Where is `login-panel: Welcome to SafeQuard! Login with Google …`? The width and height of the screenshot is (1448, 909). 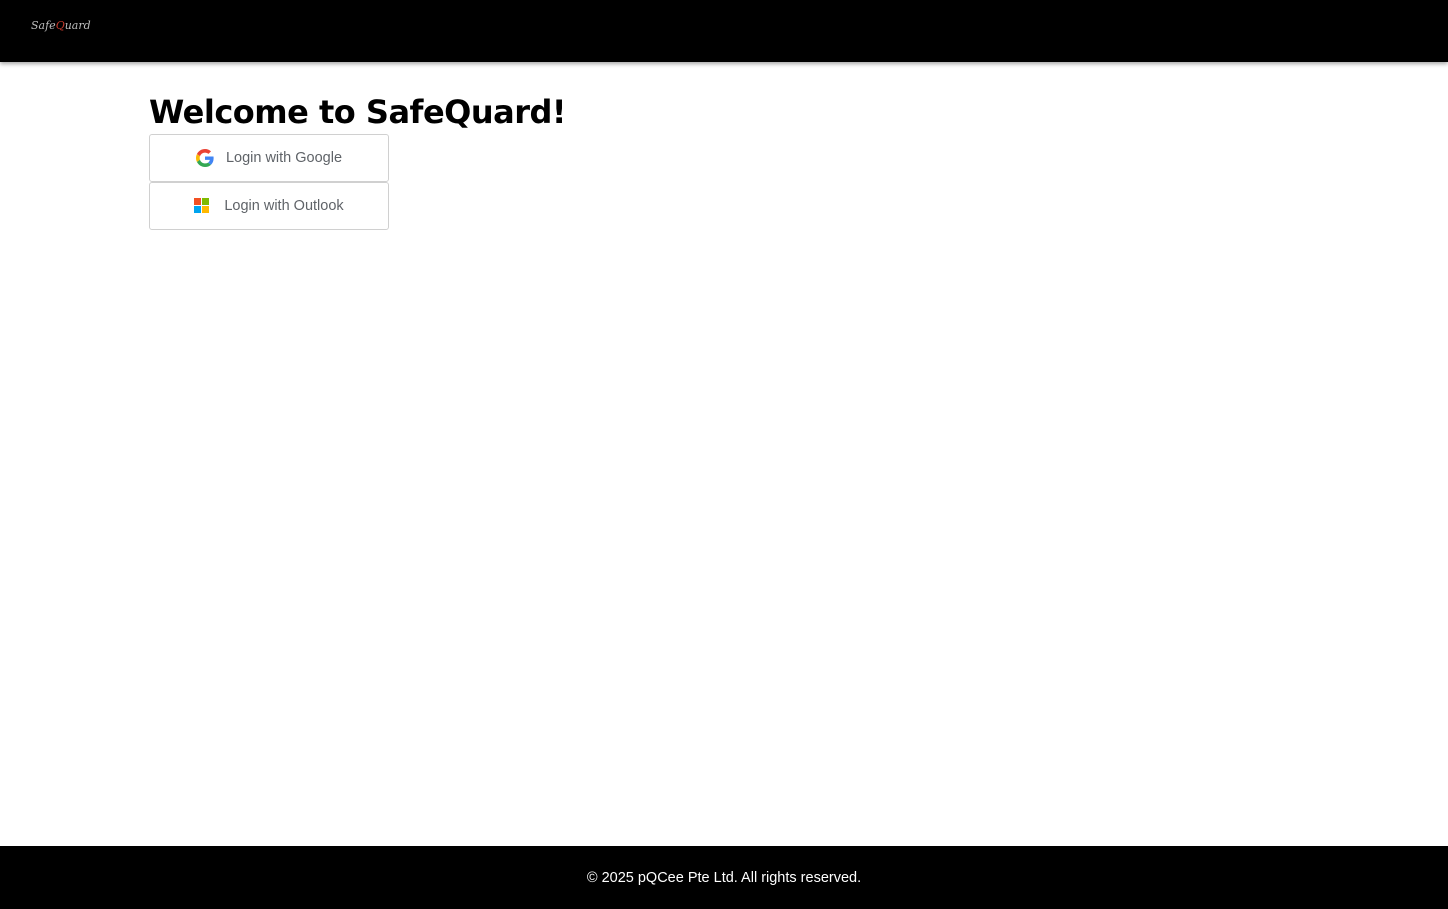
login-panel: Welcome to SafeQuard! Login with Google … is located at coordinates (358, 161).